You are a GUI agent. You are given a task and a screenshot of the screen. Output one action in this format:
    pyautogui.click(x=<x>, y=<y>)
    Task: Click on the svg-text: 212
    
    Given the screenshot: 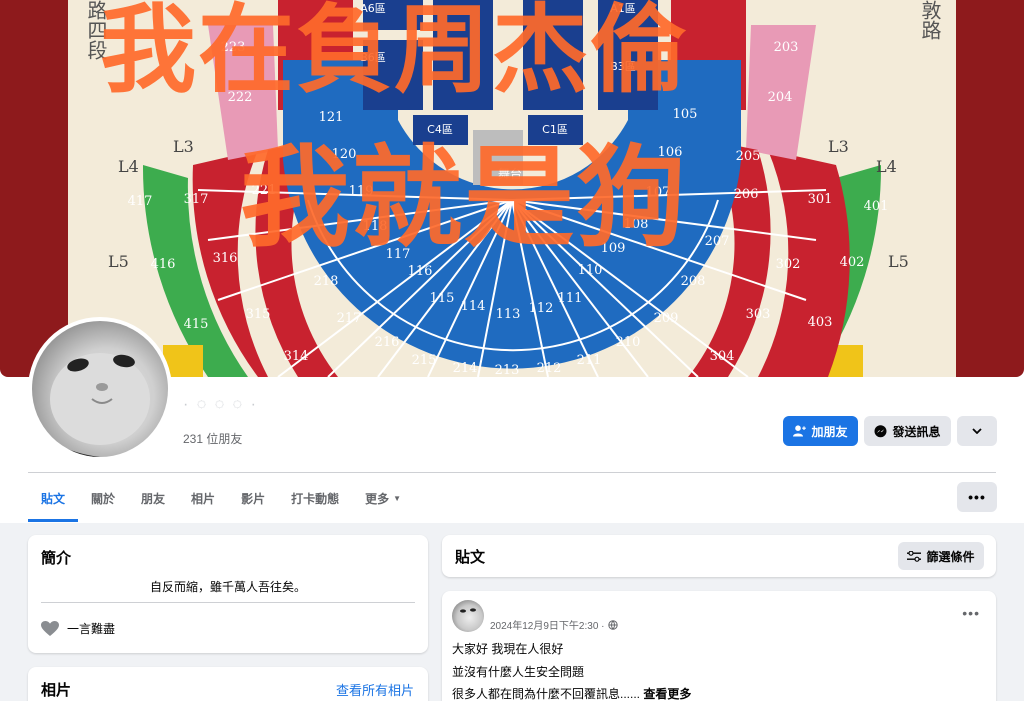 What is the action you would take?
    pyautogui.click(x=549, y=368)
    